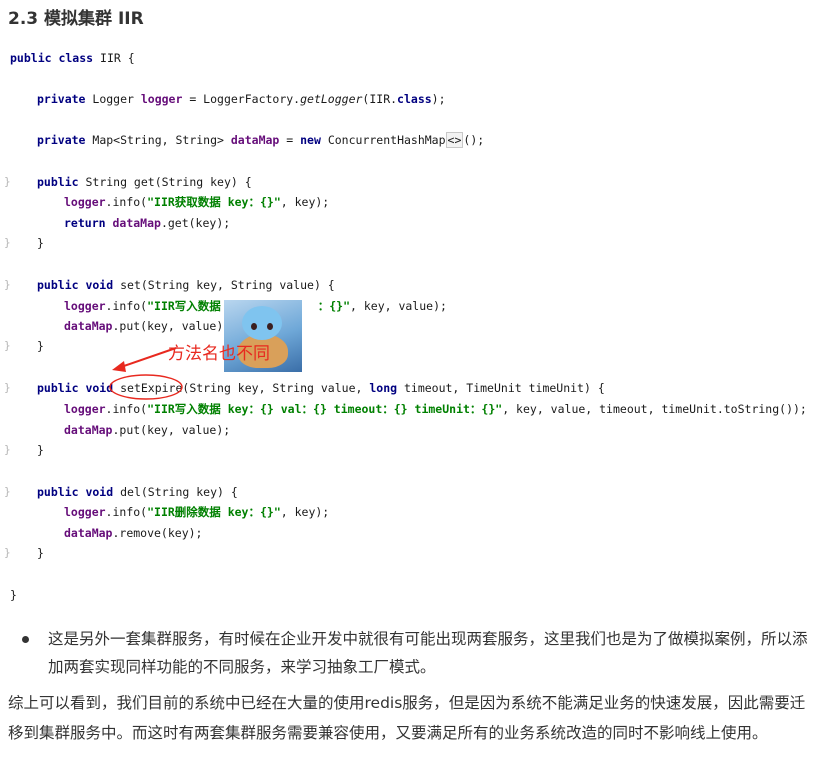 The width and height of the screenshot is (815, 777). I want to click on method-name-setexpire: setExpire, so click(151, 388).